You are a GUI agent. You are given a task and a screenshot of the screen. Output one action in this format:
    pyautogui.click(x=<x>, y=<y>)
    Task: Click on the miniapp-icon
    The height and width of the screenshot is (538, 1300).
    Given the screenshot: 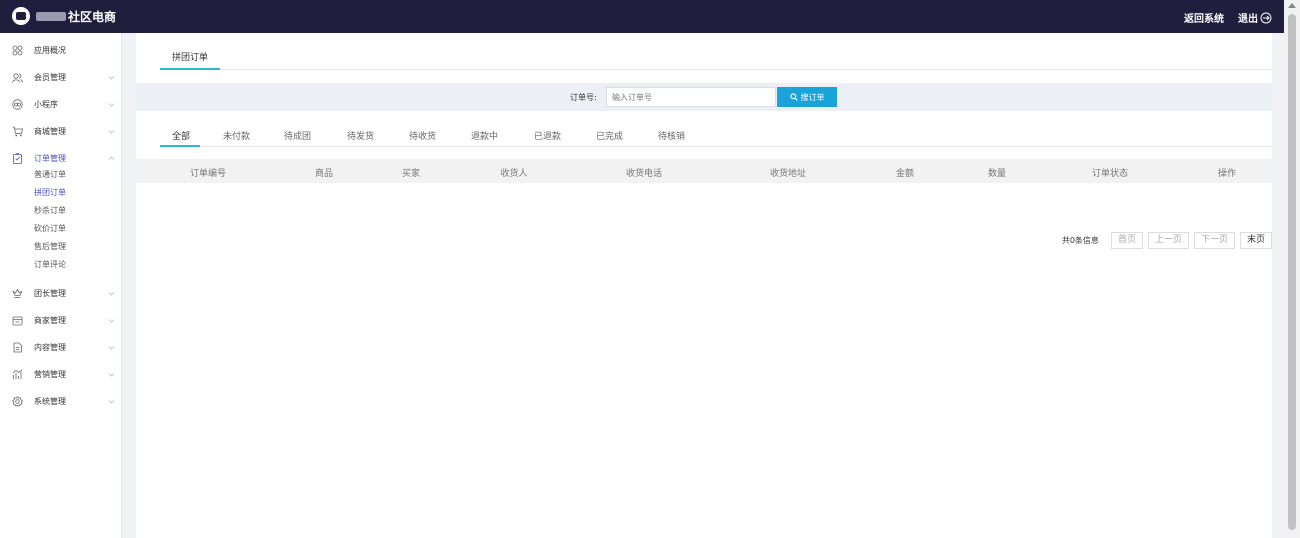 What is the action you would take?
    pyautogui.click(x=17, y=104)
    